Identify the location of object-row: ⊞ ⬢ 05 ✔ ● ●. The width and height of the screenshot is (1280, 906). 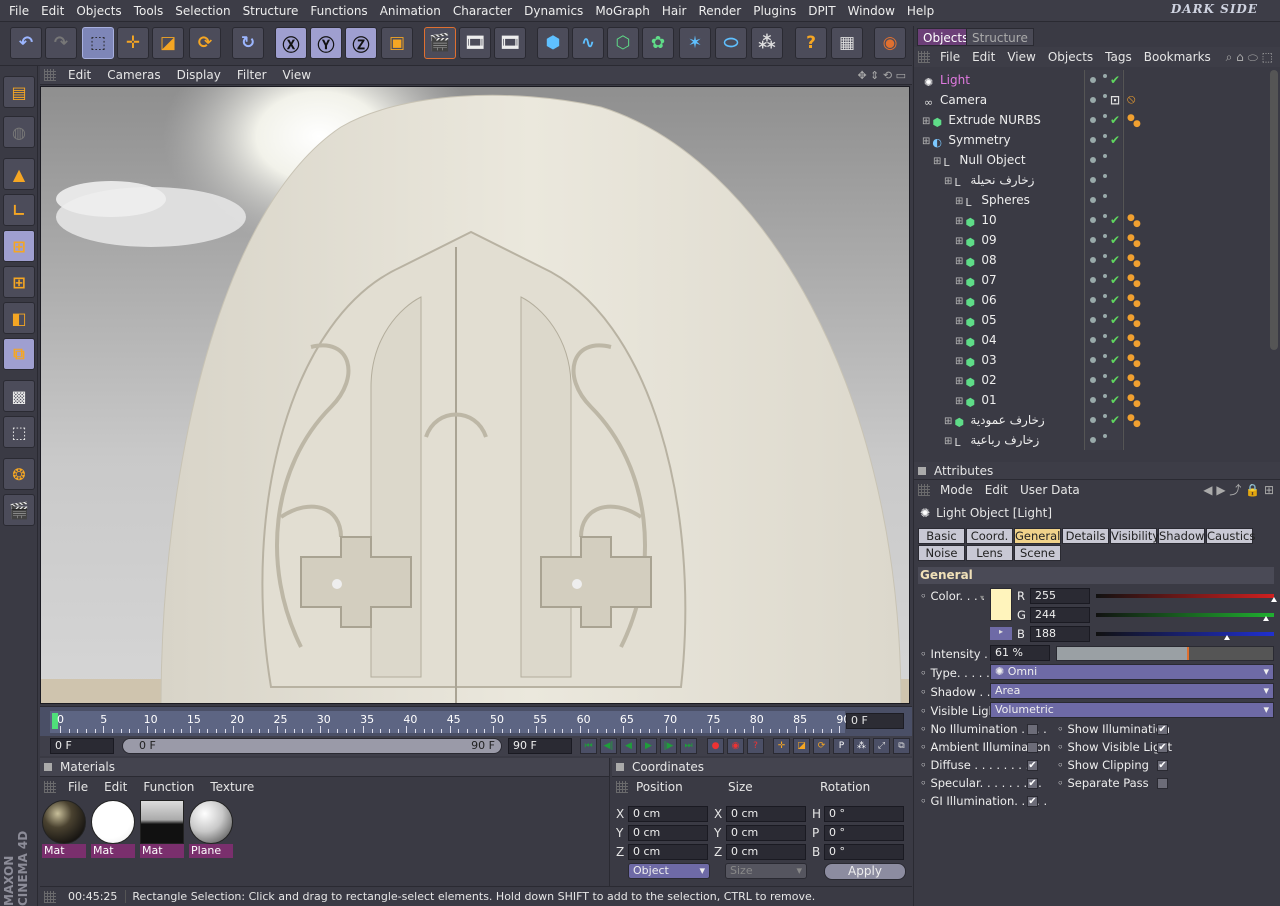
(1094, 320).